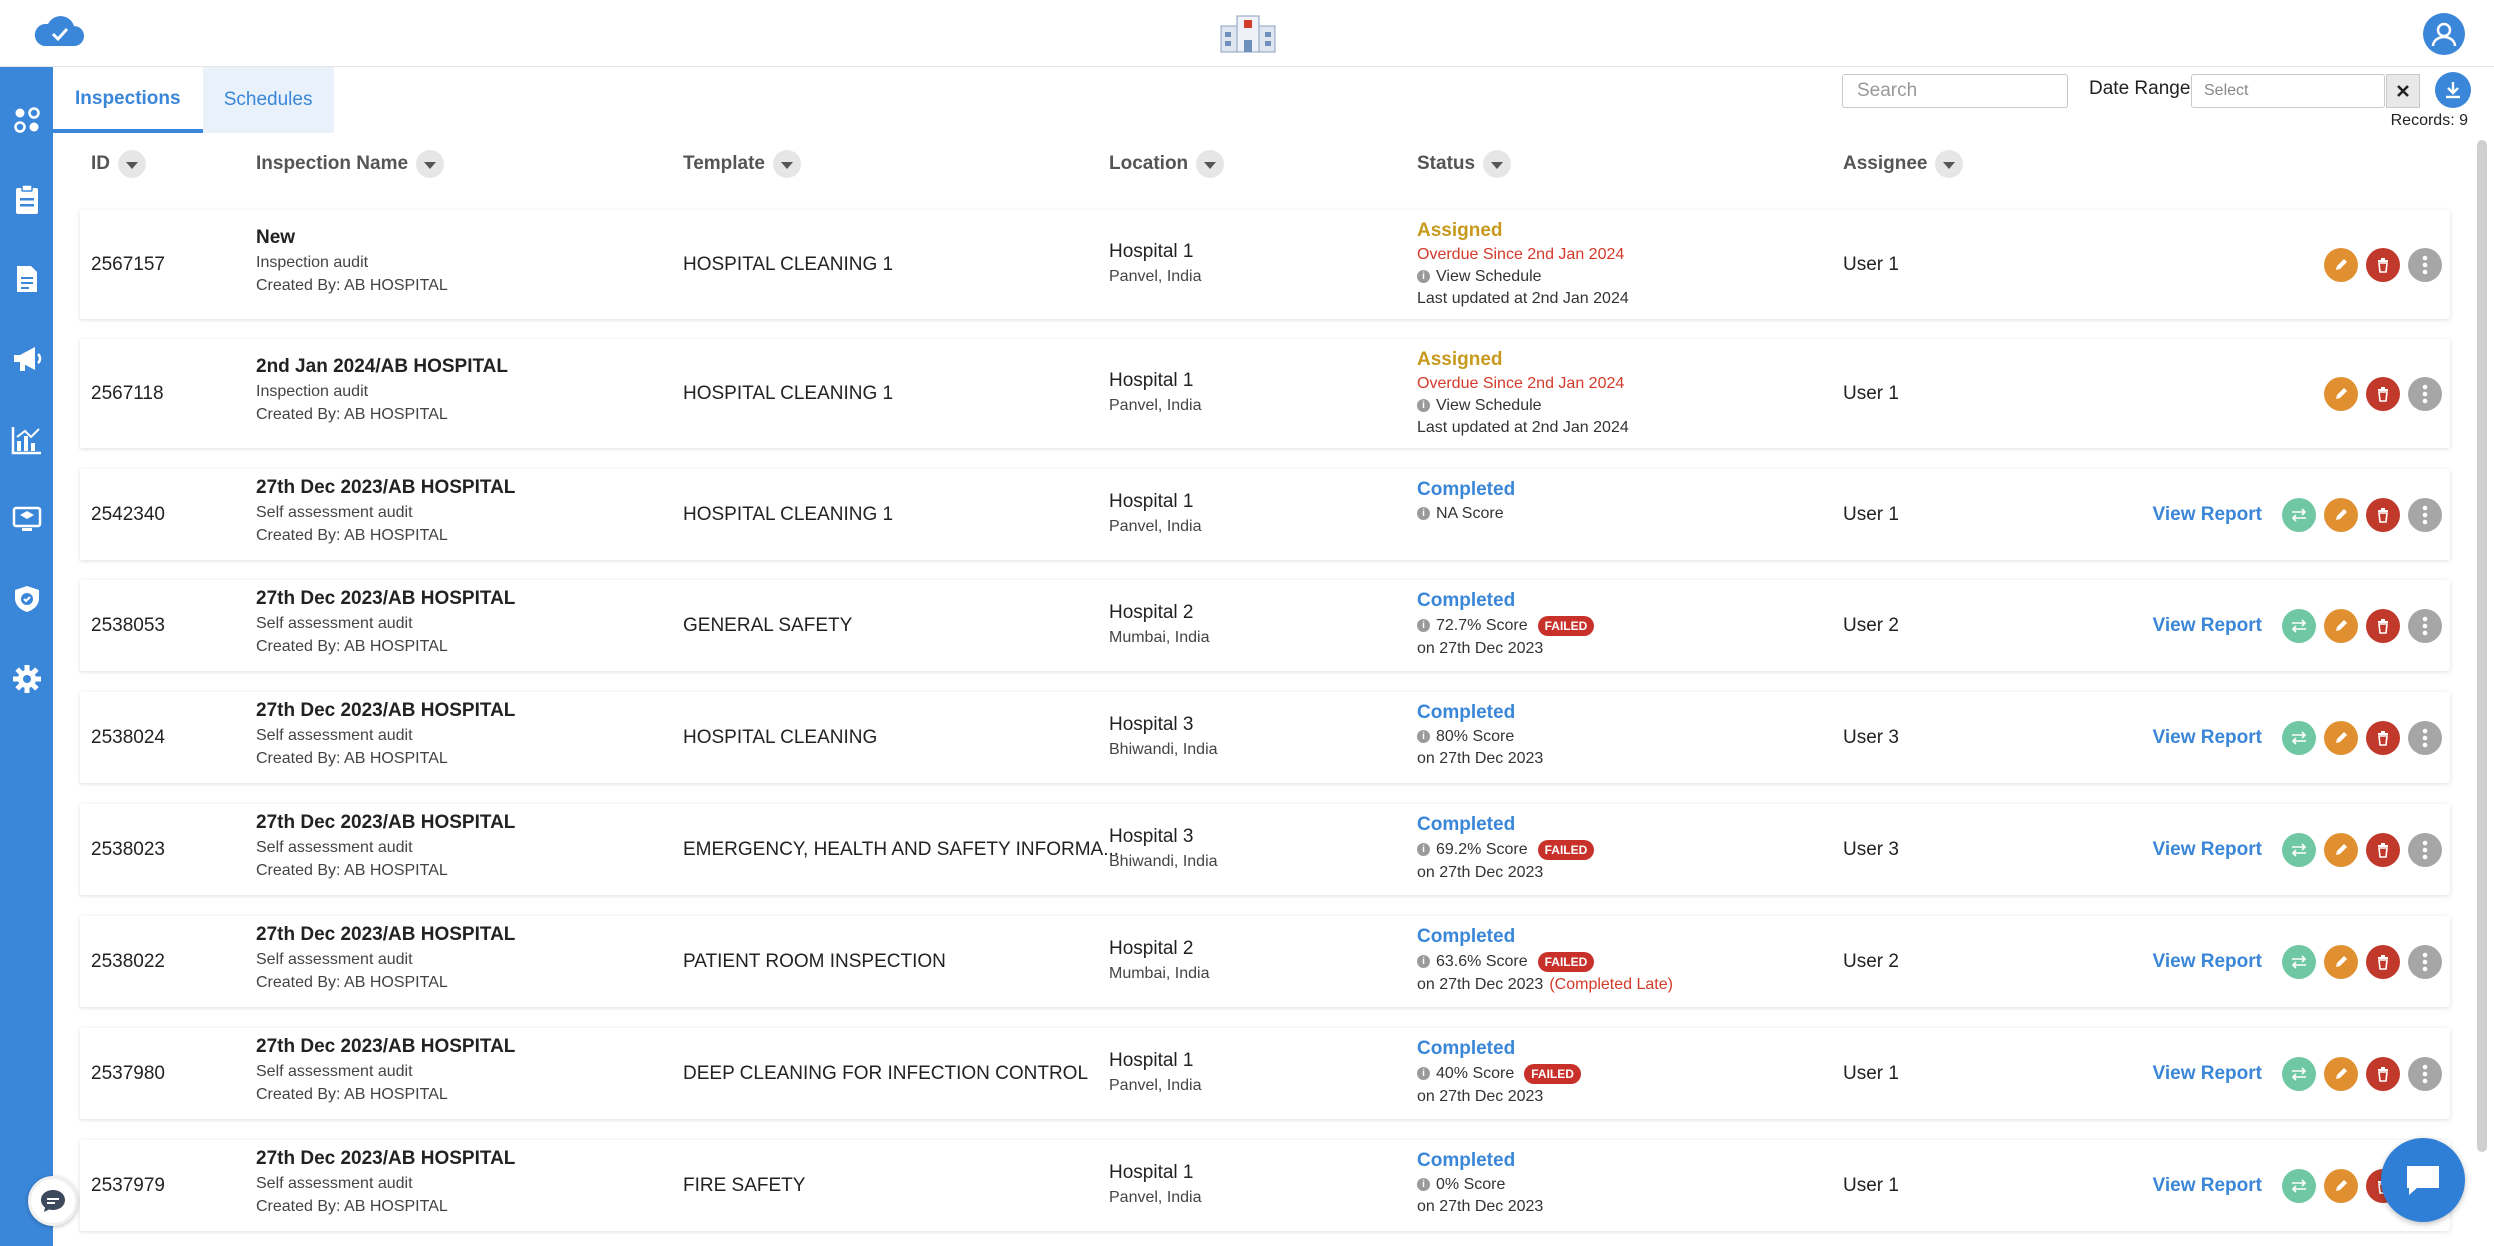  I want to click on assignee-name: User 3, so click(1871, 737).